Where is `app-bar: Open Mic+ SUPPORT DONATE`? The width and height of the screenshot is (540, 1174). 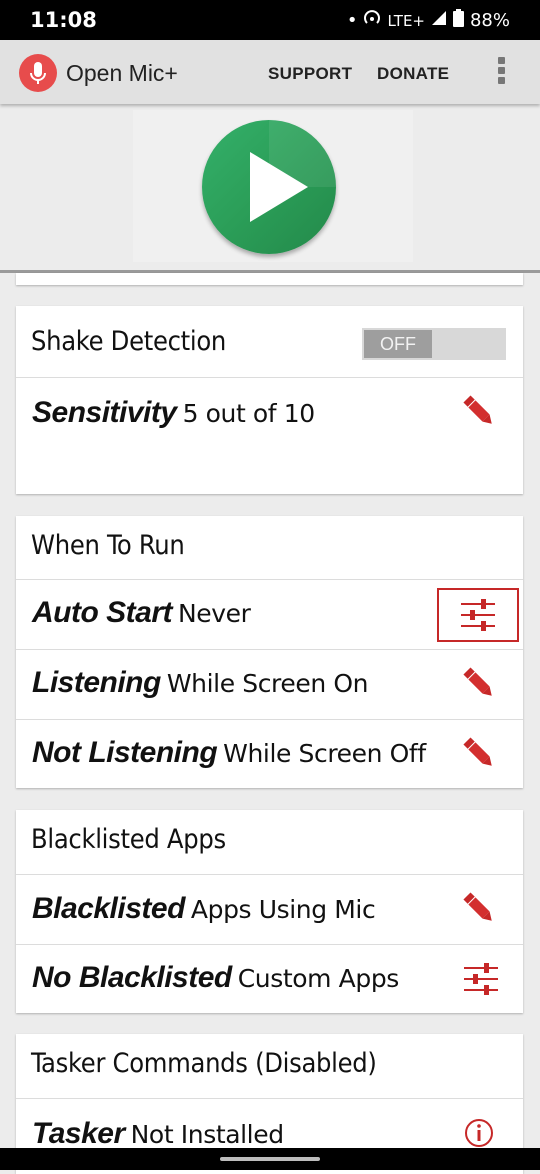 app-bar: Open Mic+ SUPPORT DONATE is located at coordinates (270, 72).